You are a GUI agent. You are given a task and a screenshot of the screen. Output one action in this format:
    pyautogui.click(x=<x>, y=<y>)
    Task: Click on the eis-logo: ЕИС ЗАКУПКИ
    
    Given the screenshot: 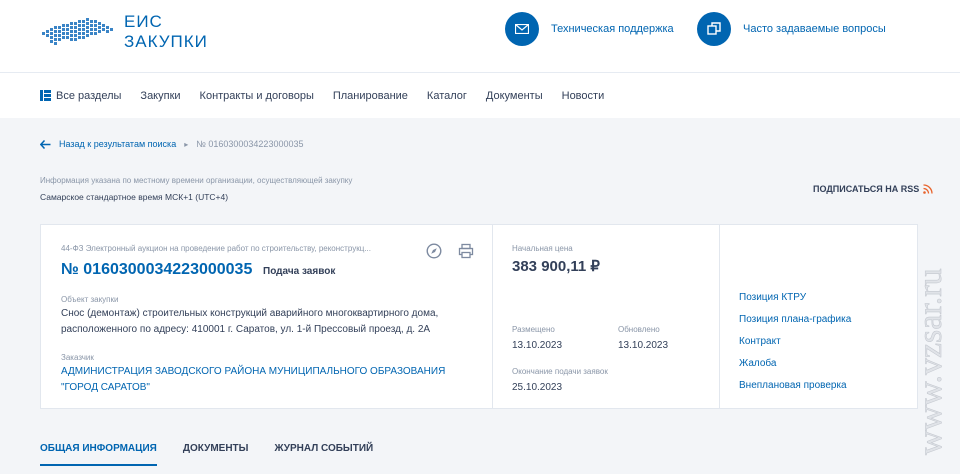 What is the action you would take?
    pyautogui.click(x=123, y=34)
    